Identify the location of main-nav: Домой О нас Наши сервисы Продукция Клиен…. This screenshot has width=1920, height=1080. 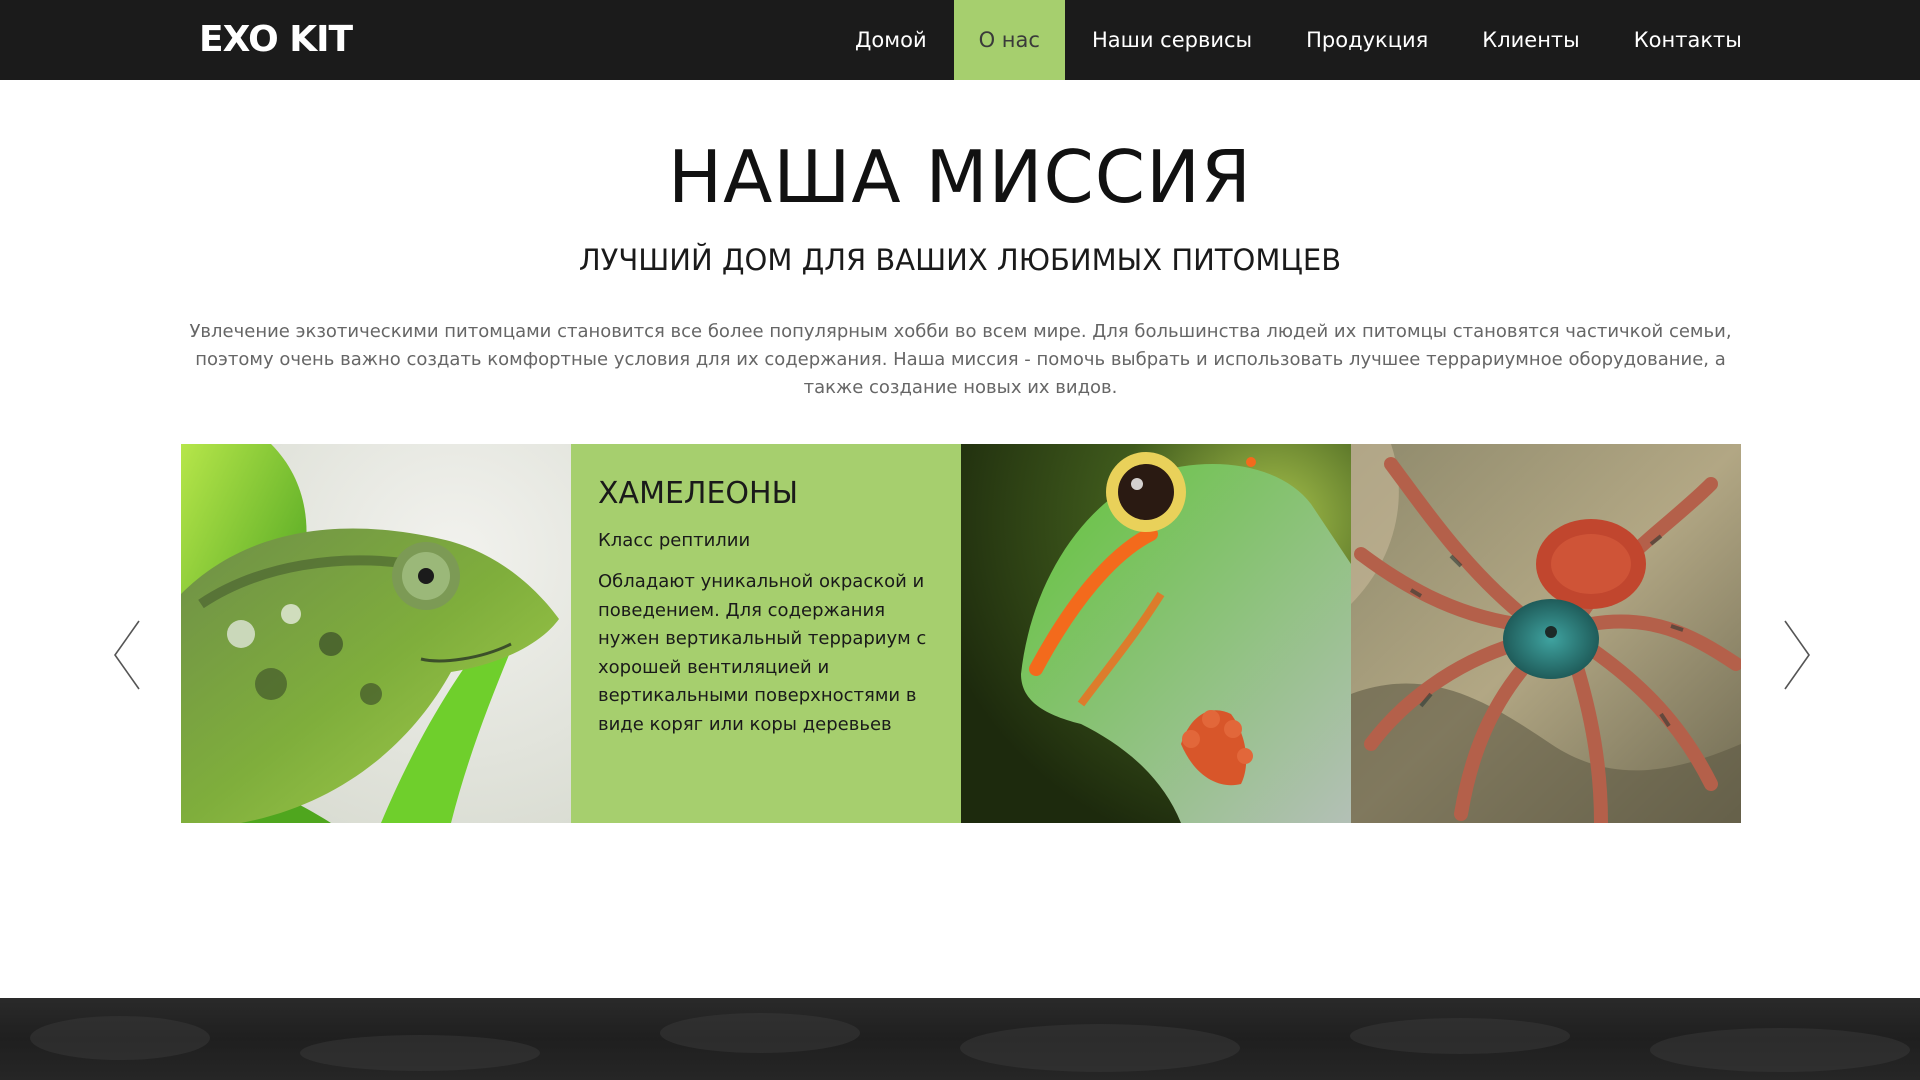
(1298, 40).